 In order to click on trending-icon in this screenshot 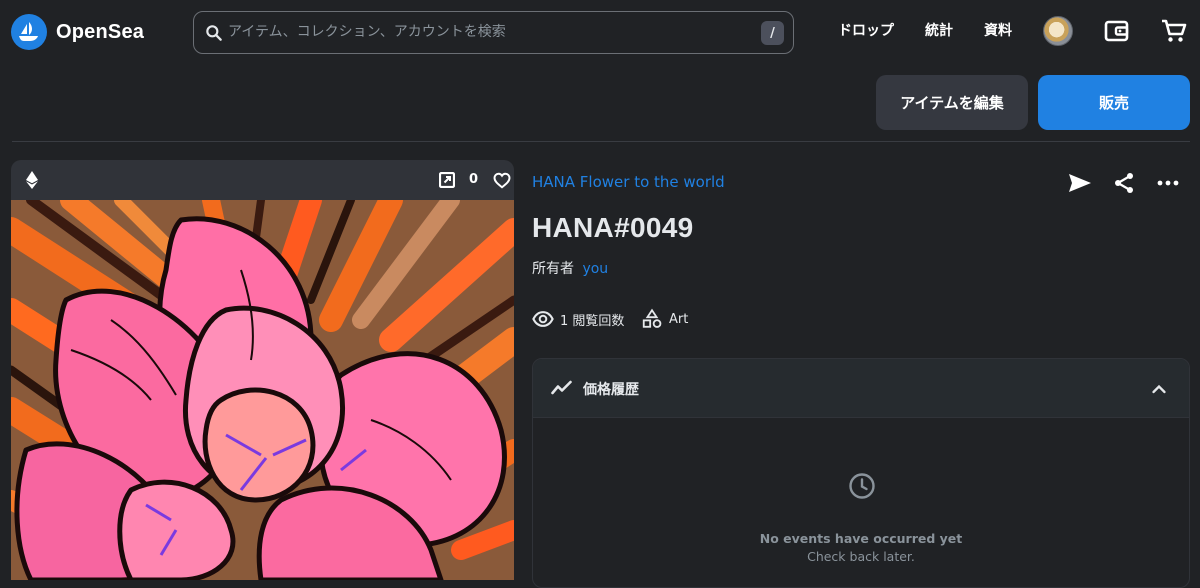, I will do `click(561, 387)`.